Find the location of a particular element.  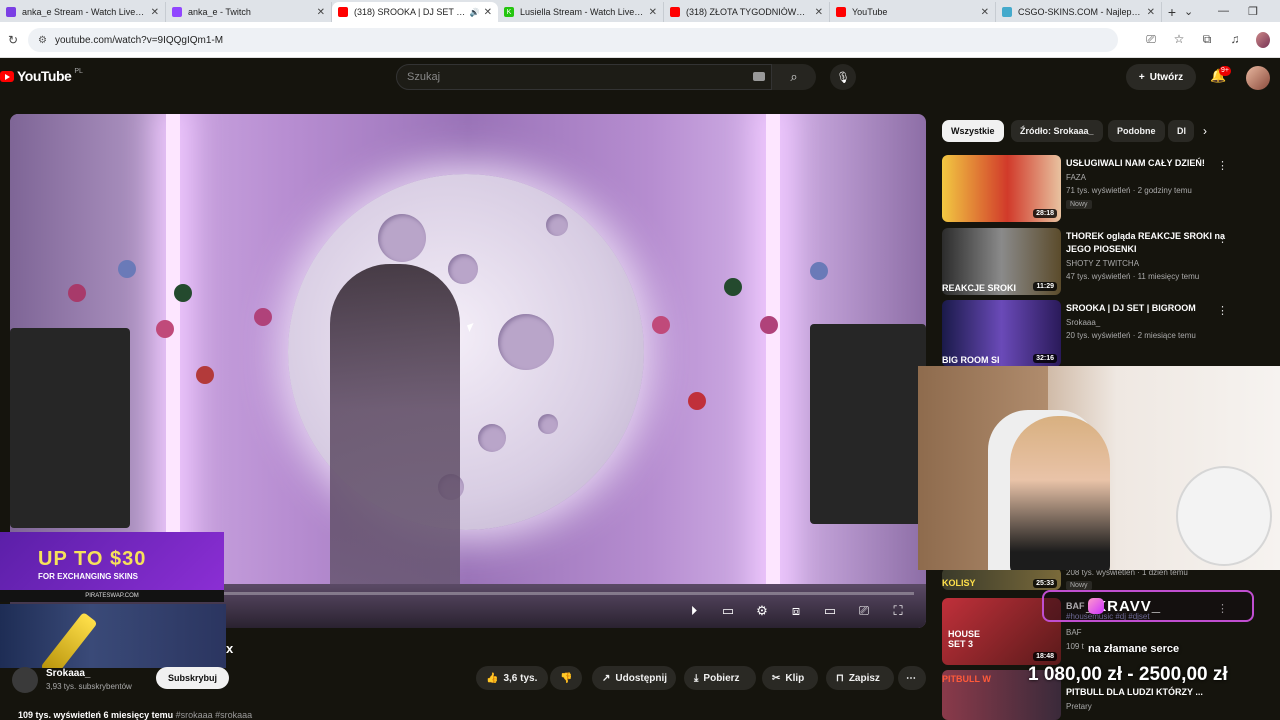

share-button: ↗ Udostępnij is located at coordinates (634, 678).